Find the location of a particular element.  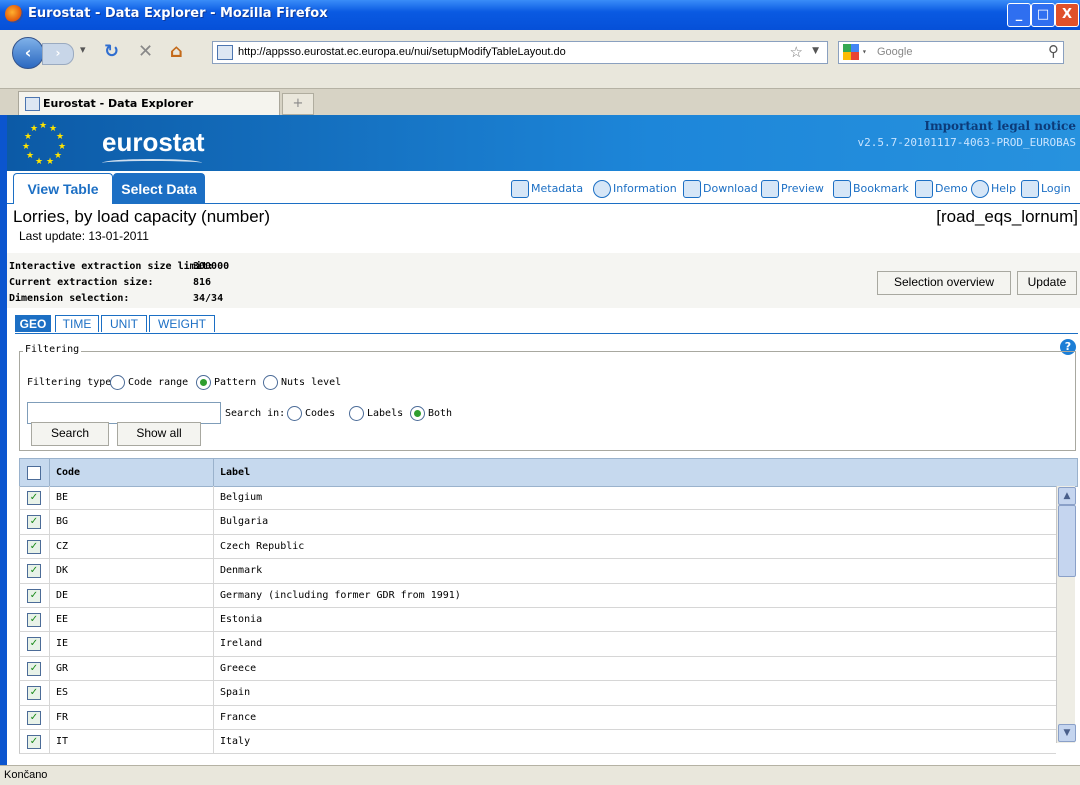

current-label: Current extraction size: is located at coordinates (81, 282).